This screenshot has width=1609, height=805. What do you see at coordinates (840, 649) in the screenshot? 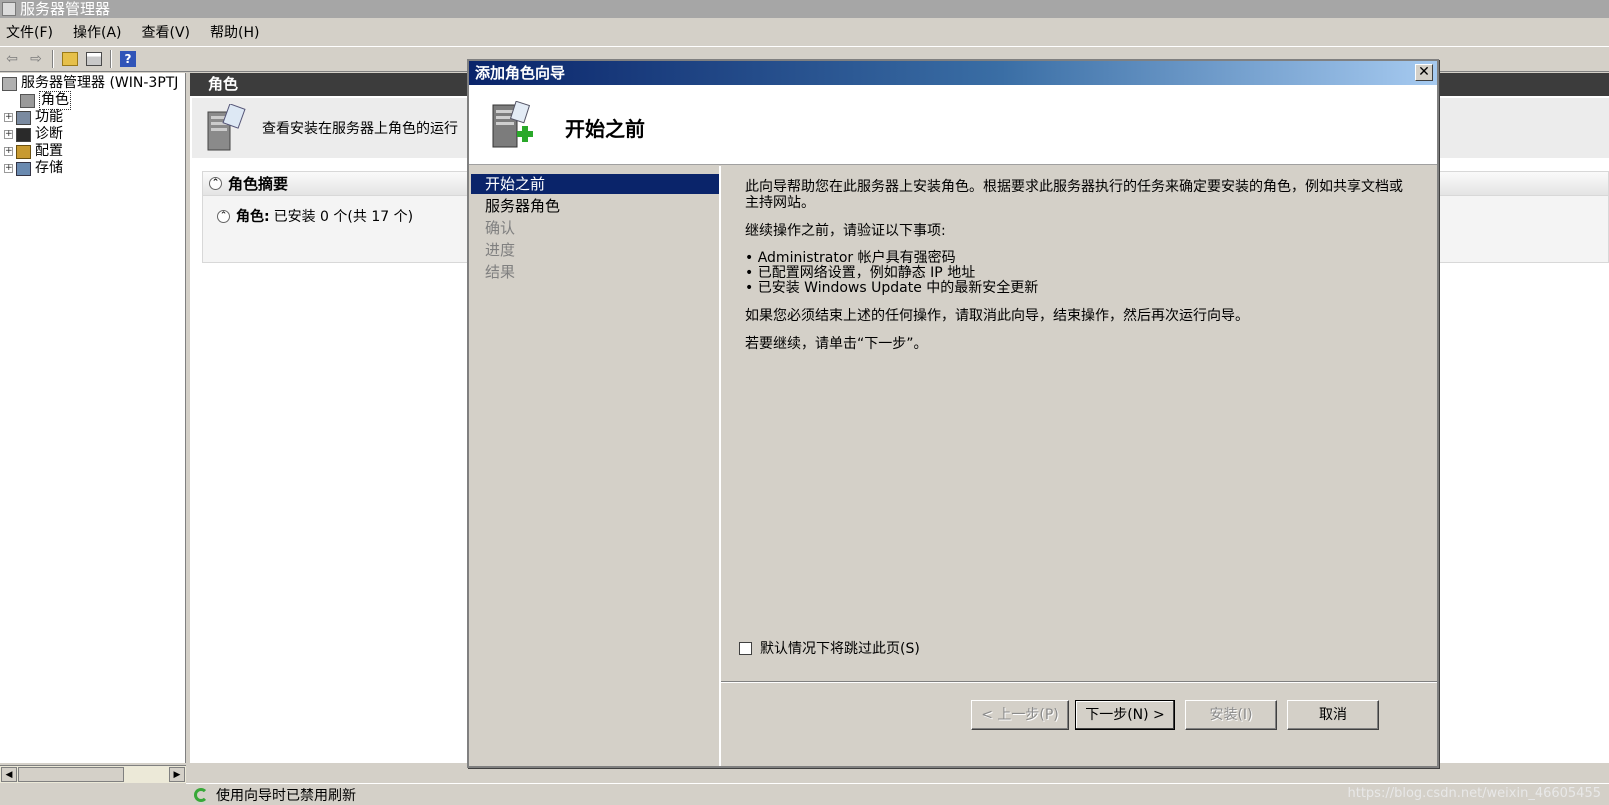
I see `skip-page-label: 默认情况下将跳过此页(S)` at bounding box center [840, 649].